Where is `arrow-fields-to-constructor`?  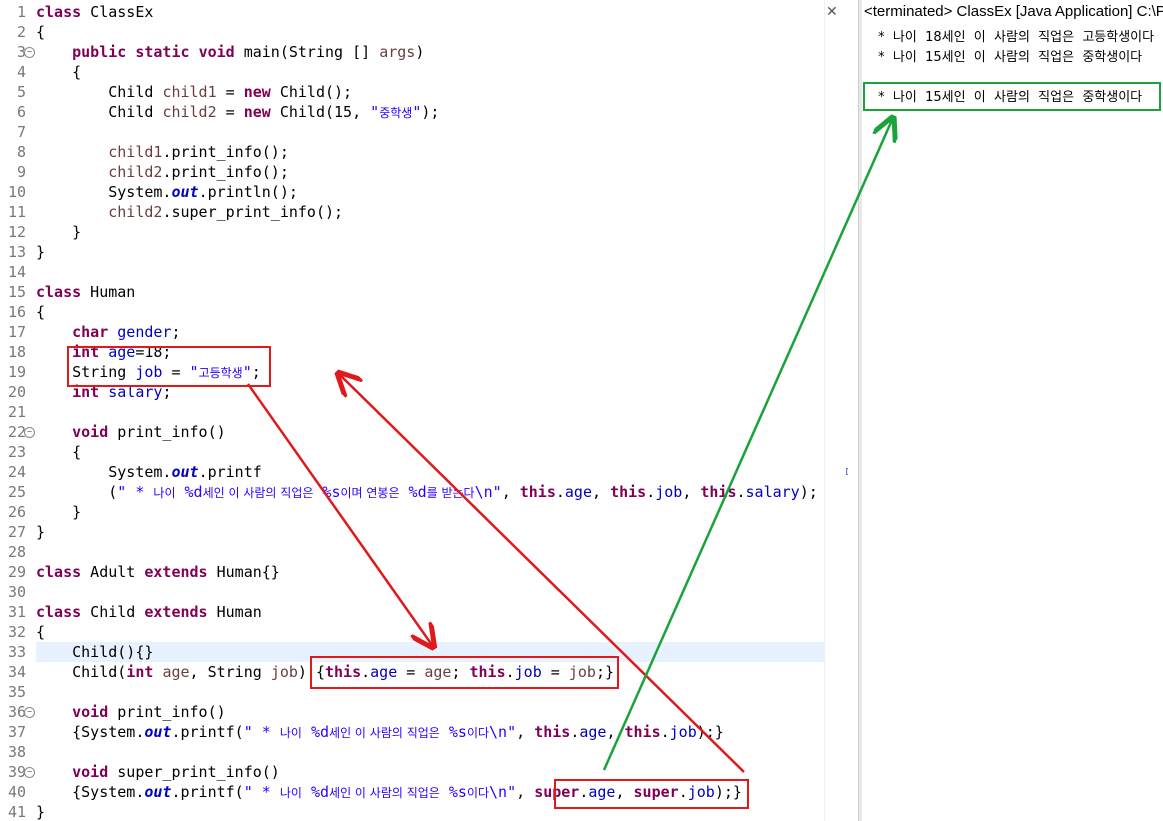
arrow-fields-to-constructor is located at coordinates (339, 514).